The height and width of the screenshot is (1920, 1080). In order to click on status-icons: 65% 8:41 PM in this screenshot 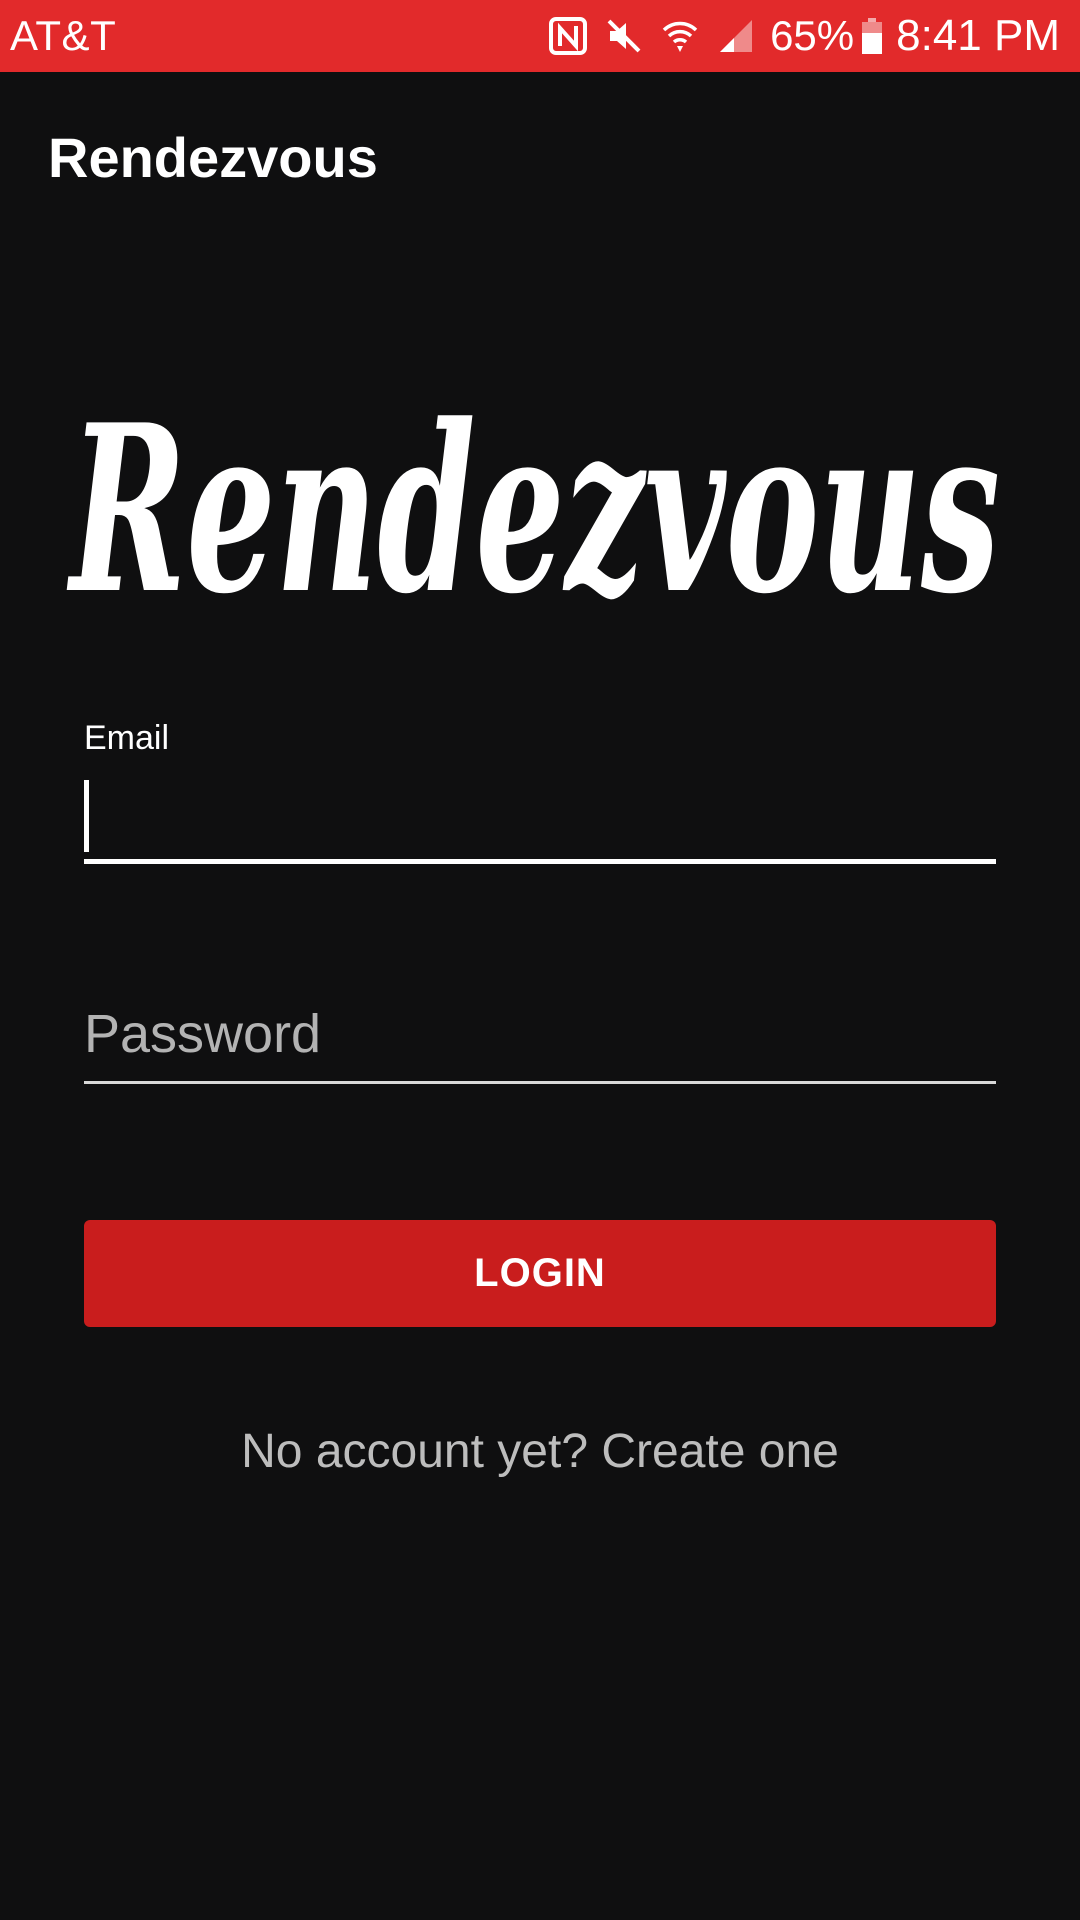, I will do `click(796, 36)`.